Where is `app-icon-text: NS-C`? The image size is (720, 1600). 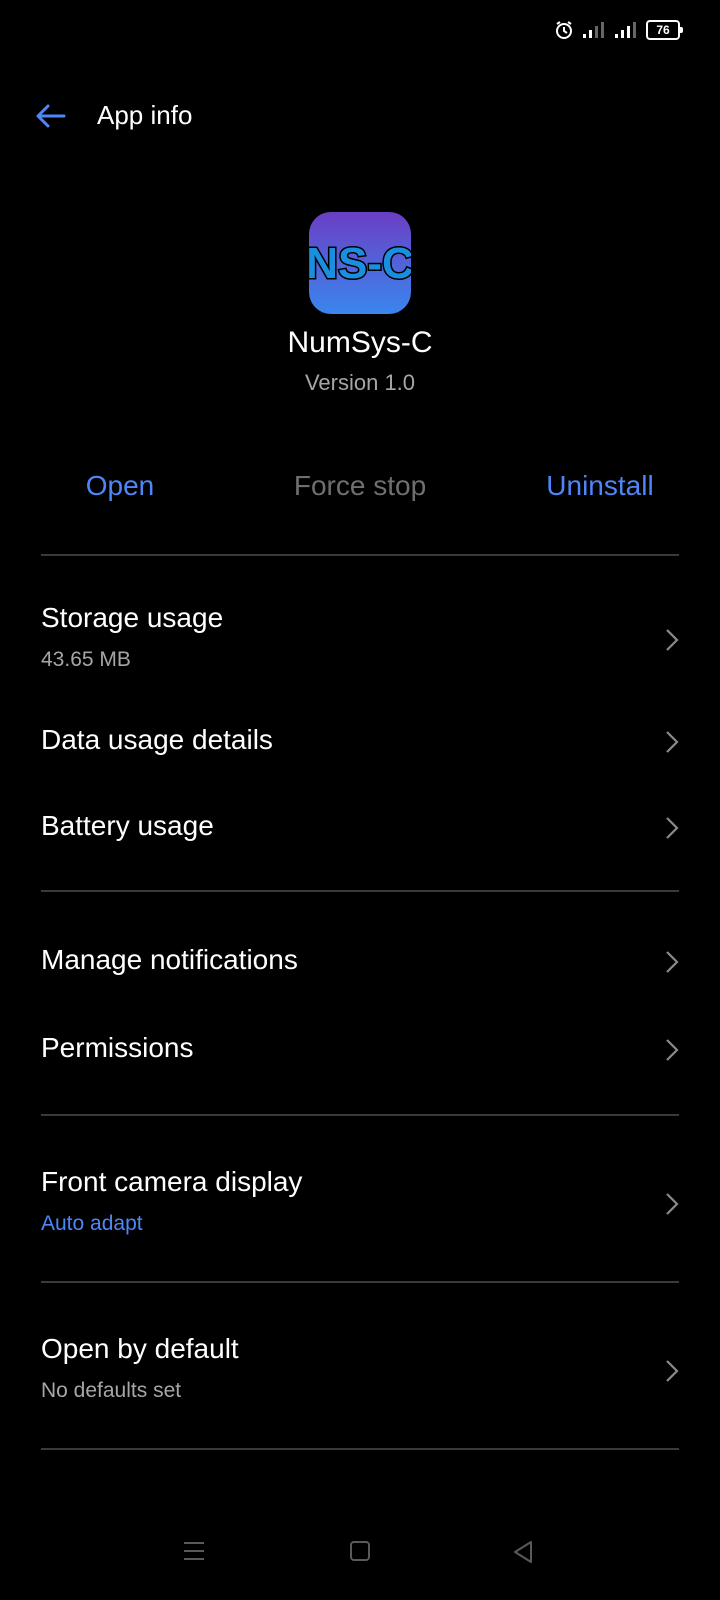
app-icon-text: NS-C is located at coordinates (360, 263).